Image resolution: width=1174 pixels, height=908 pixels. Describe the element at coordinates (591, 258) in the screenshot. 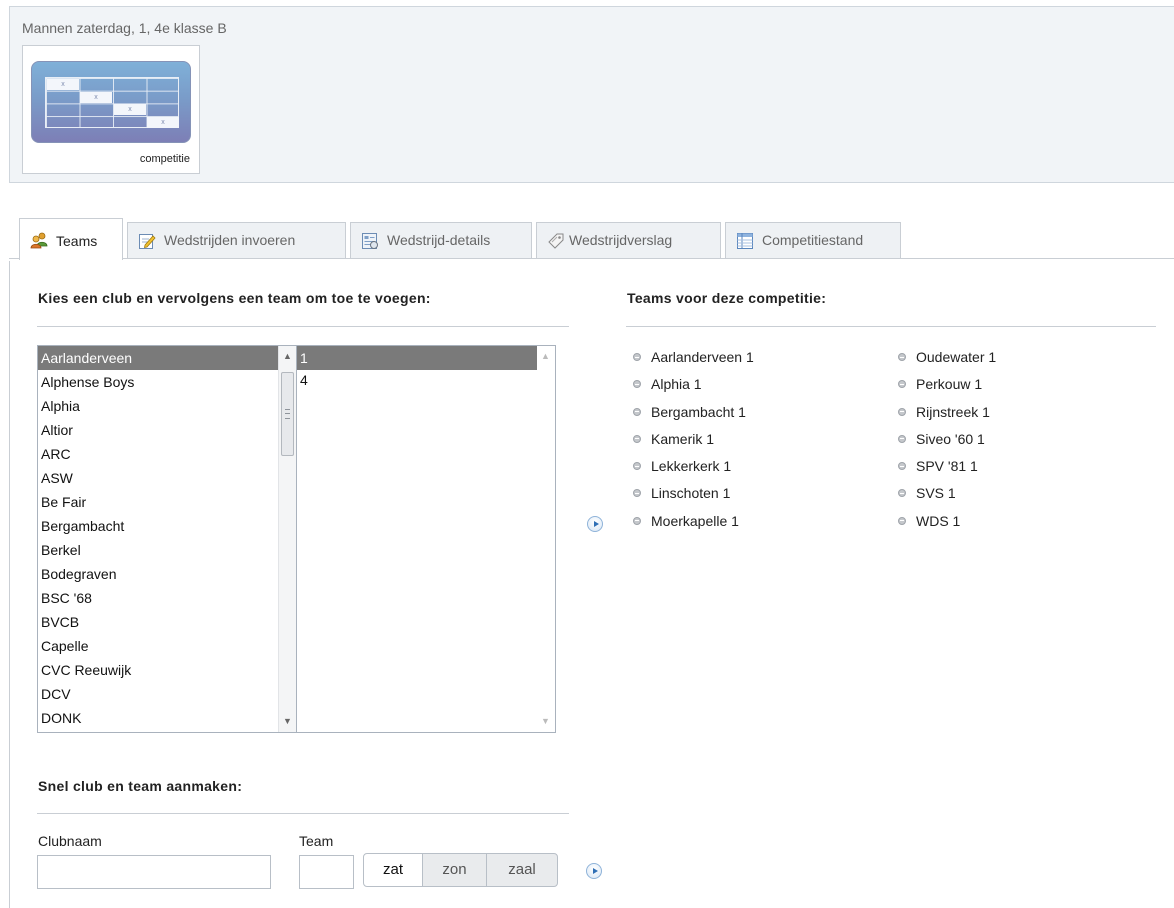

I see `tab-divider` at that location.